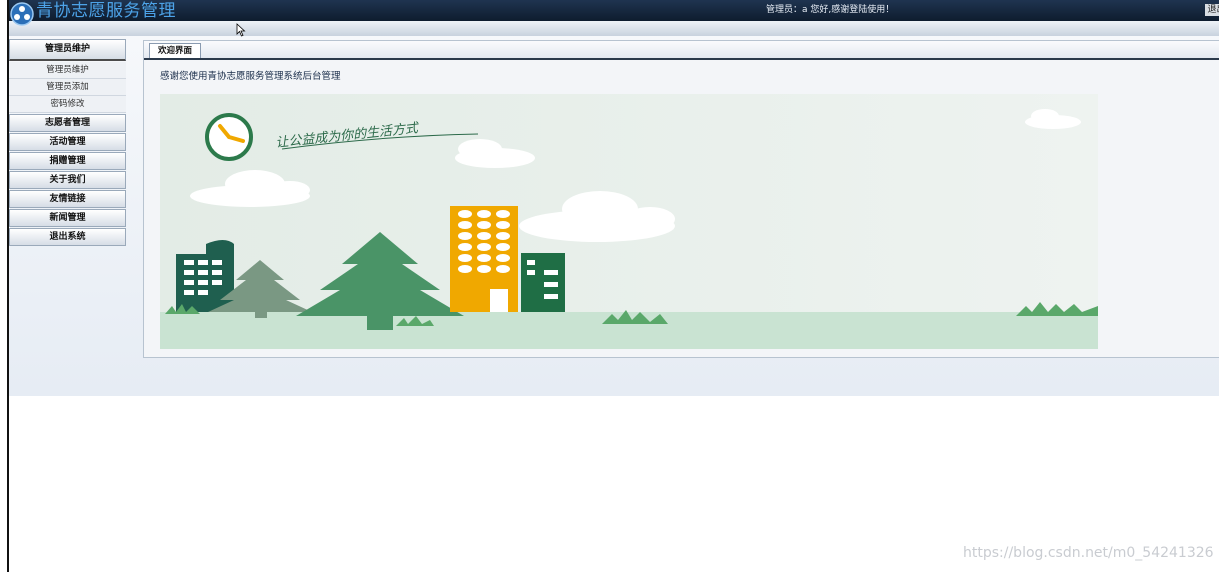  What do you see at coordinates (1212, 10) in the screenshot?
I see `logout-link: 退出` at bounding box center [1212, 10].